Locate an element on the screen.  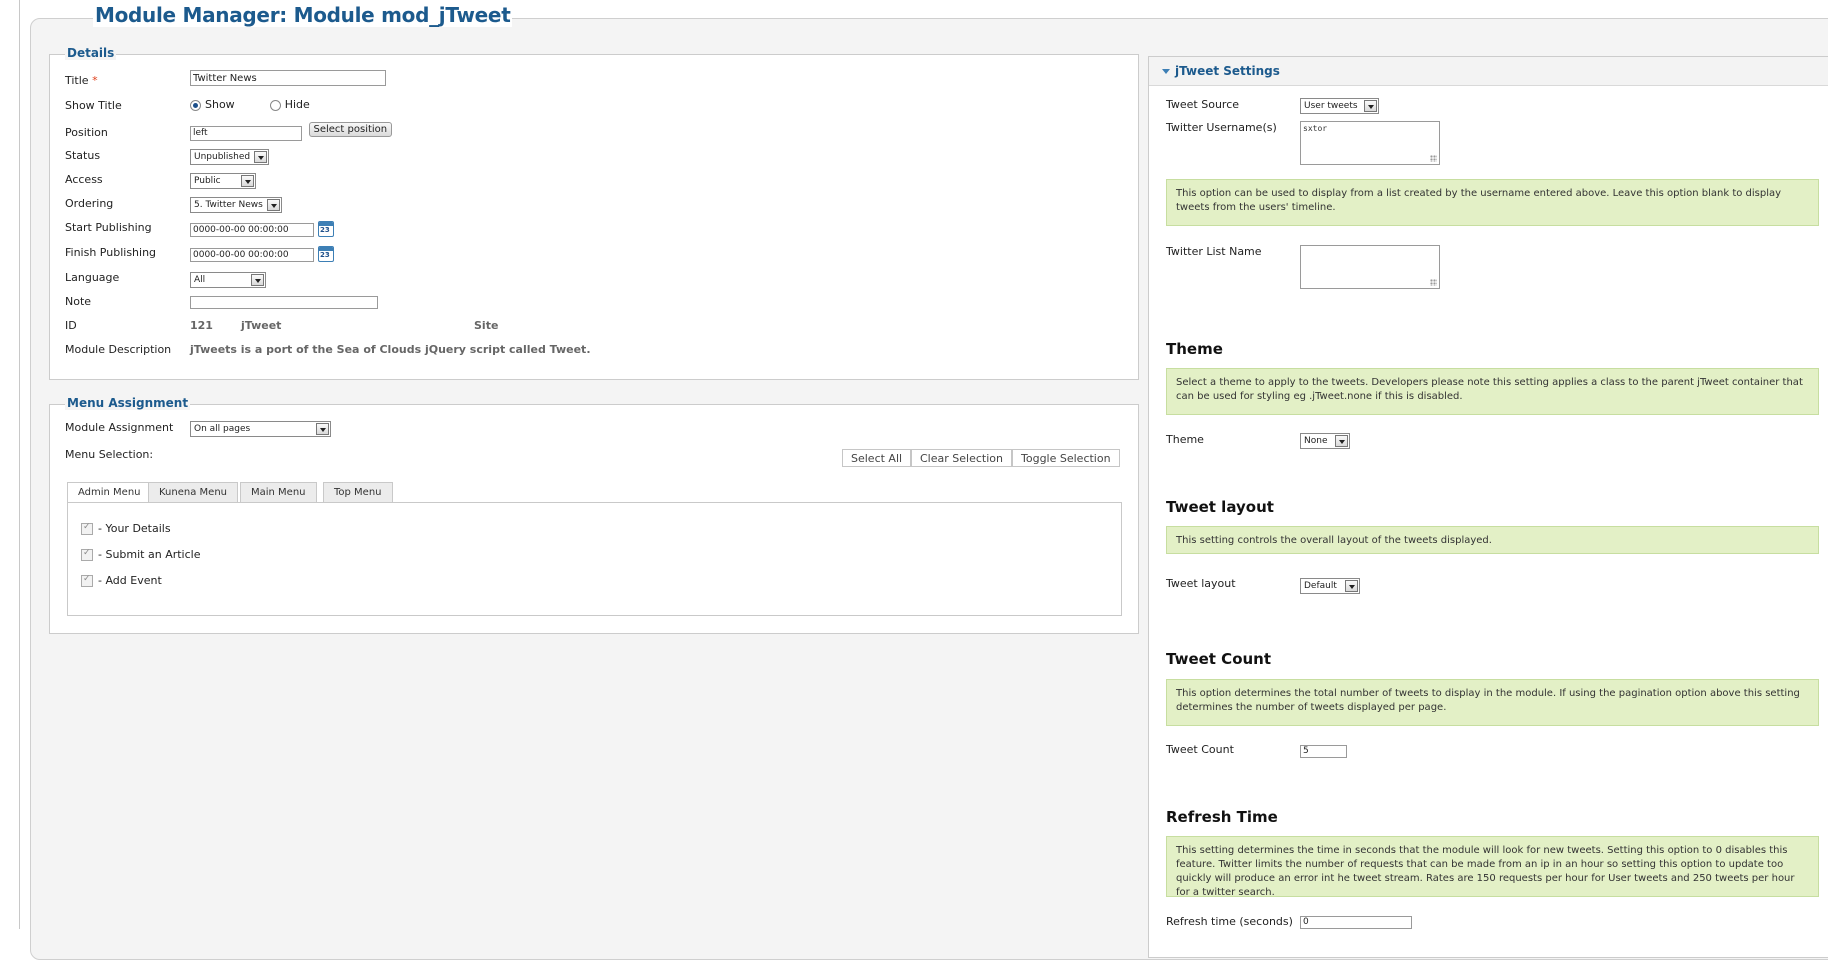
tweet-count-label: Tweet Count is located at coordinates (1200, 749).